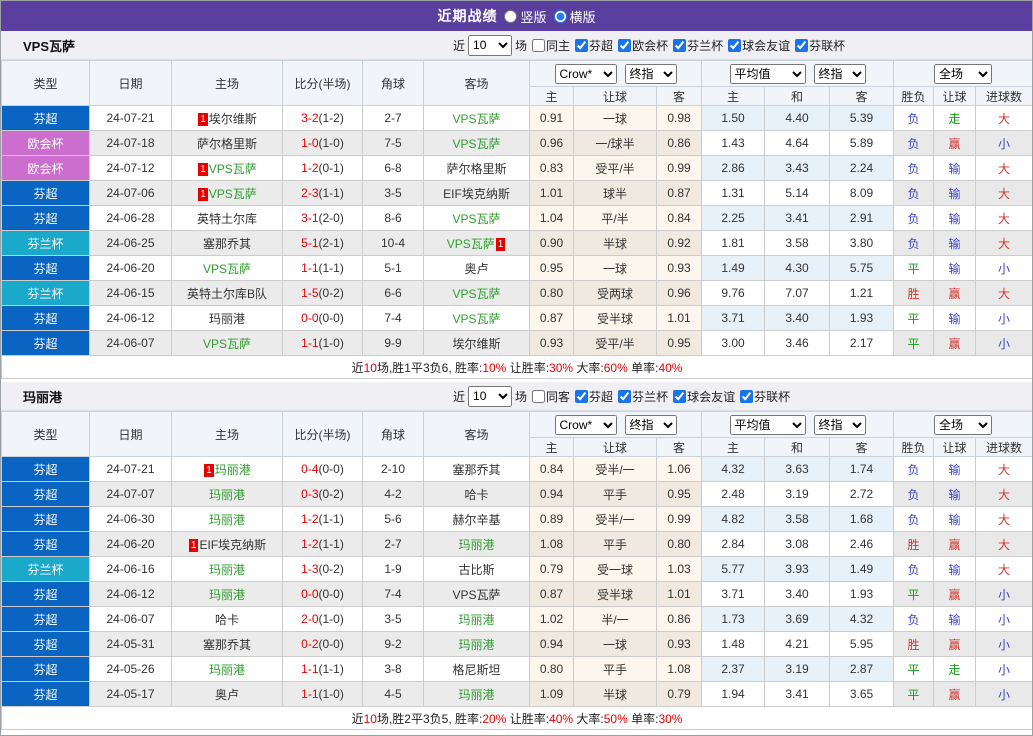 This screenshot has width=1033, height=736. What do you see at coordinates (393, 544) in the screenshot?
I see `corner-cell: 2-7` at bounding box center [393, 544].